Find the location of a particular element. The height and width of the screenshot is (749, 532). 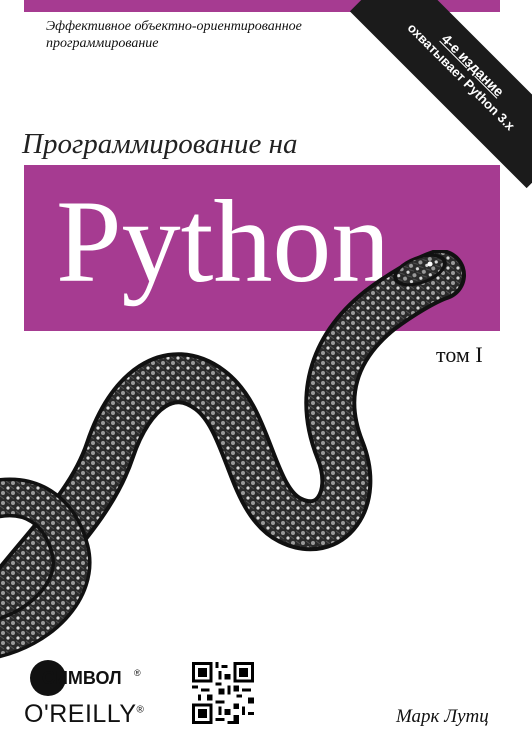

oreilly-logo: O'REILLY® is located at coordinates (84, 714).